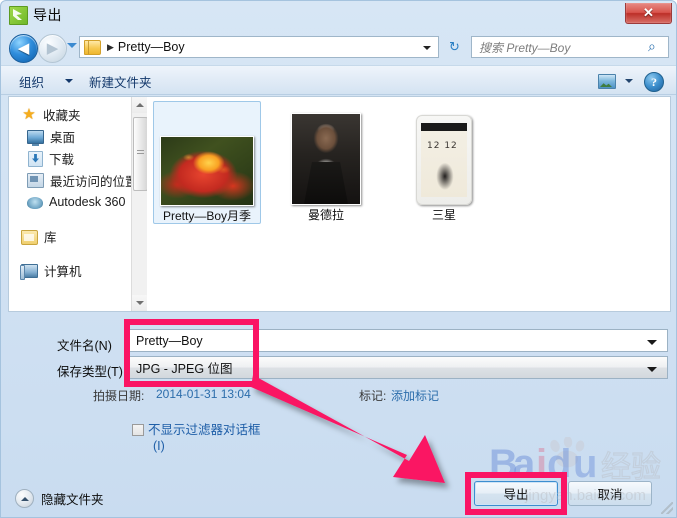  I want to click on file-item-label: Pretty—Boy月季, so click(207, 216).